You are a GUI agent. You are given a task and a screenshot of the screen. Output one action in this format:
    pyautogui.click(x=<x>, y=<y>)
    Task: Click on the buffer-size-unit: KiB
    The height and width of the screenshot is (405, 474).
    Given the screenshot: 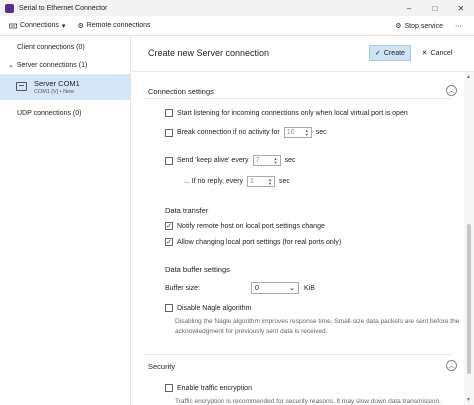 What is the action you would take?
    pyautogui.click(x=309, y=288)
    